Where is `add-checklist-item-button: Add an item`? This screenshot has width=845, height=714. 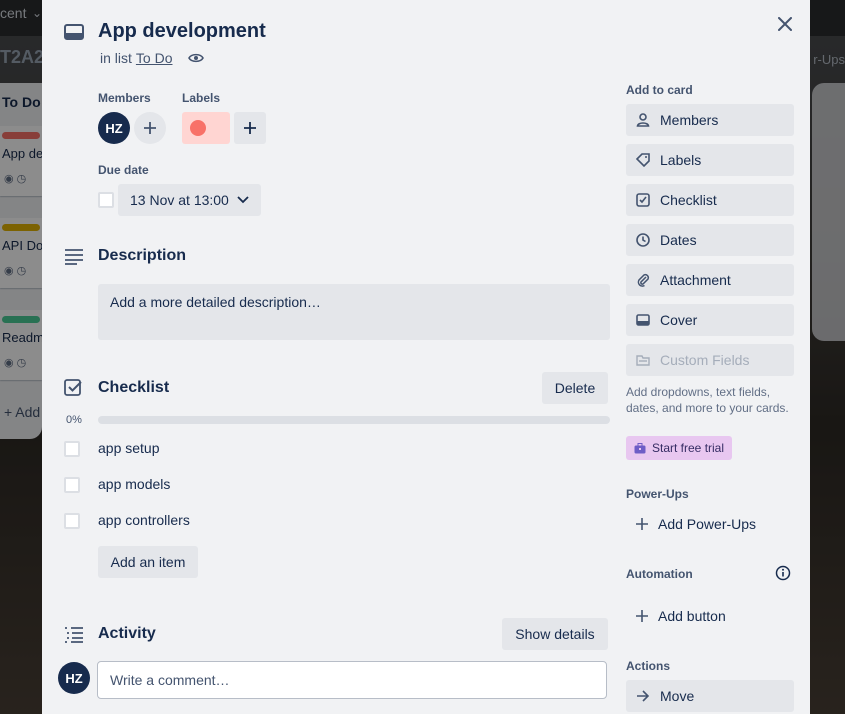 add-checklist-item-button: Add an item is located at coordinates (148, 562).